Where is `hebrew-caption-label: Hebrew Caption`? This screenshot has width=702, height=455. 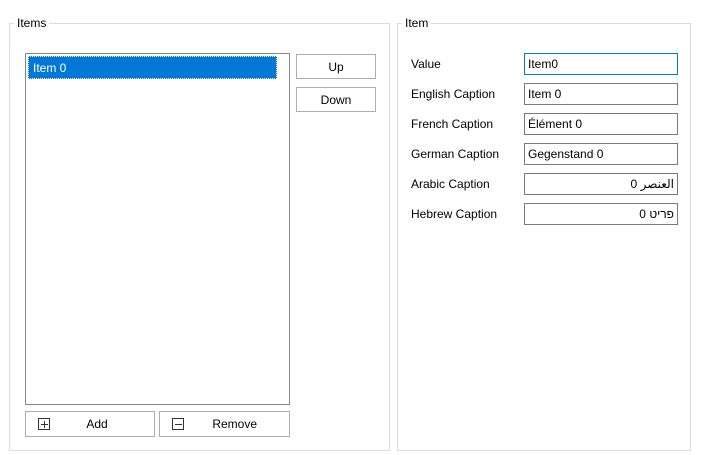 hebrew-caption-label: Hebrew Caption is located at coordinates (454, 214).